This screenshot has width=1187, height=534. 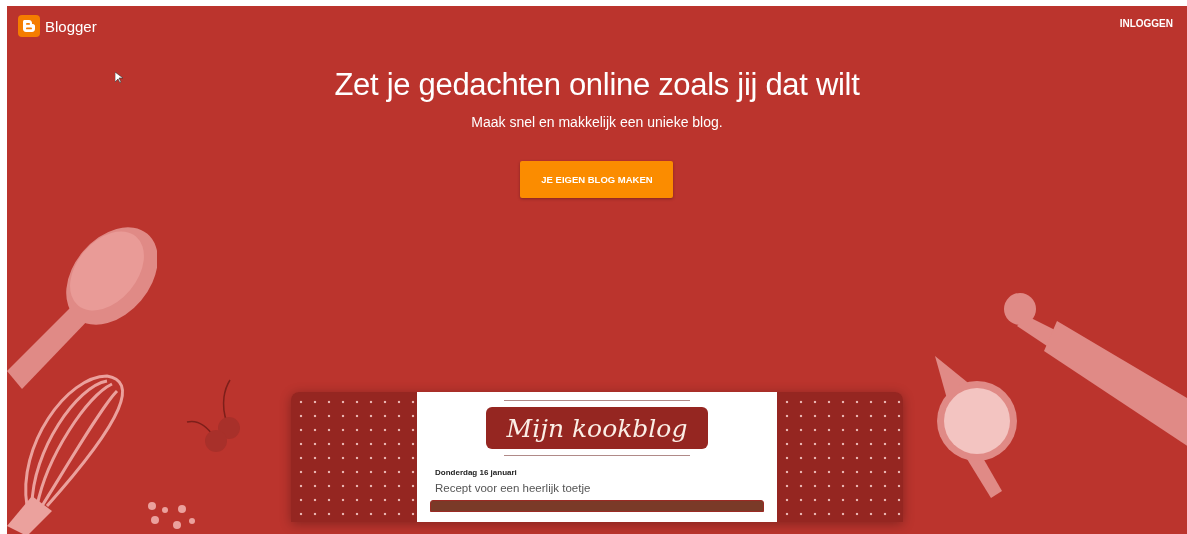 What do you see at coordinates (172, 516) in the screenshot?
I see `sprinkles-drawing` at bounding box center [172, 516].